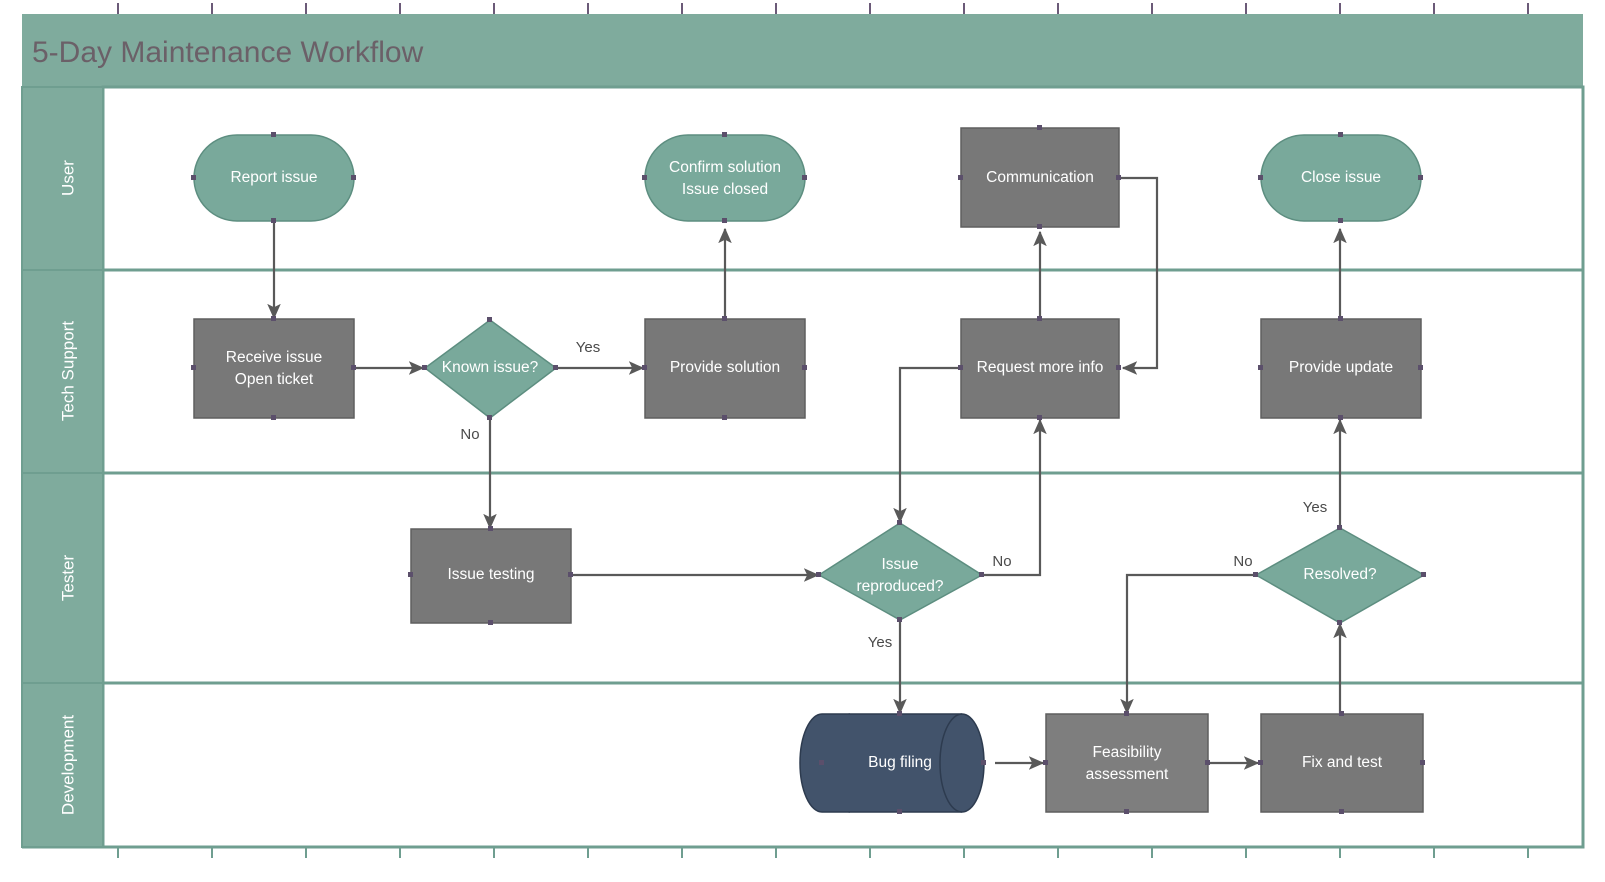 The height and width of the screenshot is (882, 1605). I want to click on lane-header-user: User, so click(62, 178).